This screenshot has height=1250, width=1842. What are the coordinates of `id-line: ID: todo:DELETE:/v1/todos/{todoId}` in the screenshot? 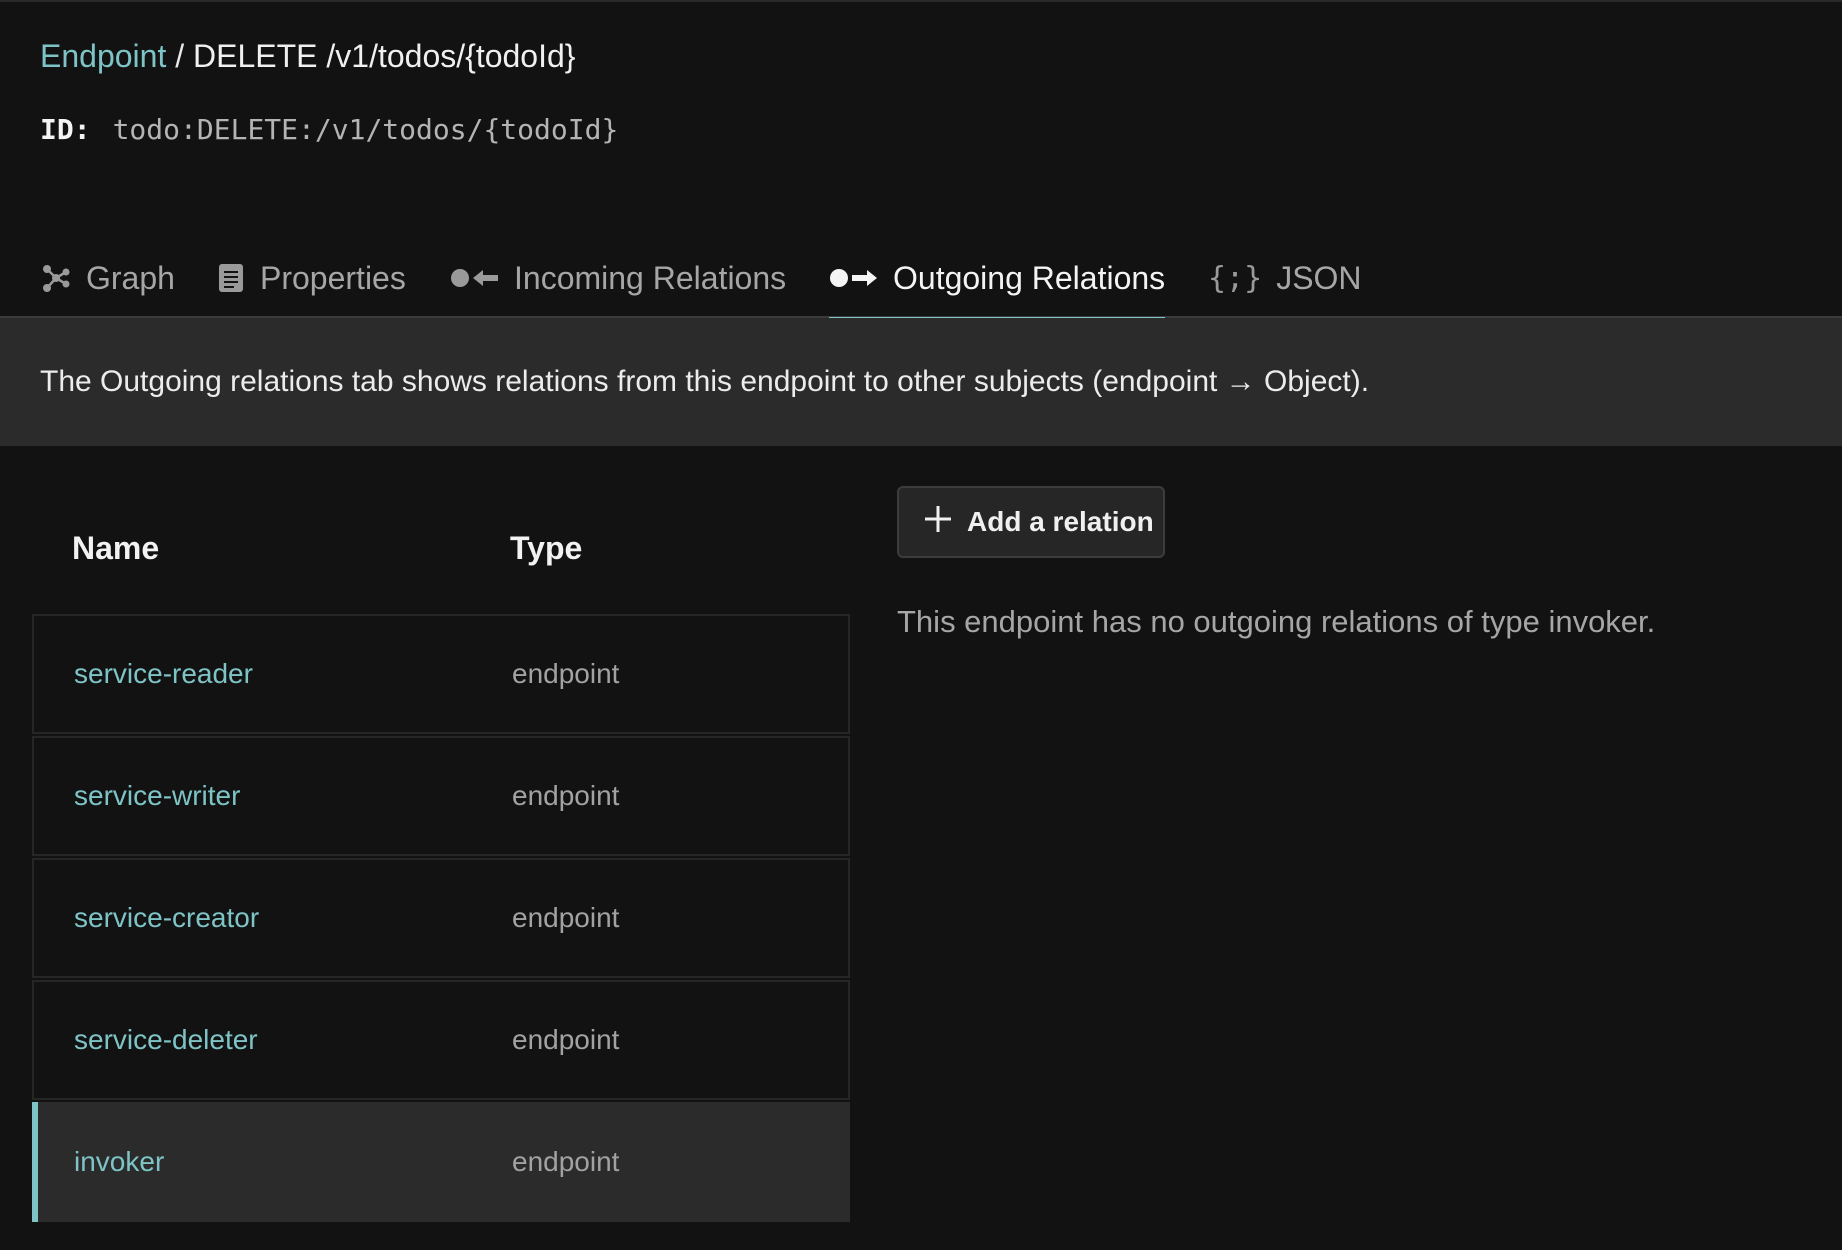 It's located at (329, 130).